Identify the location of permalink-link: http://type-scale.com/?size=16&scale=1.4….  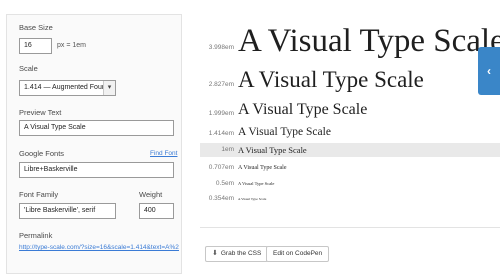
(99, 247).